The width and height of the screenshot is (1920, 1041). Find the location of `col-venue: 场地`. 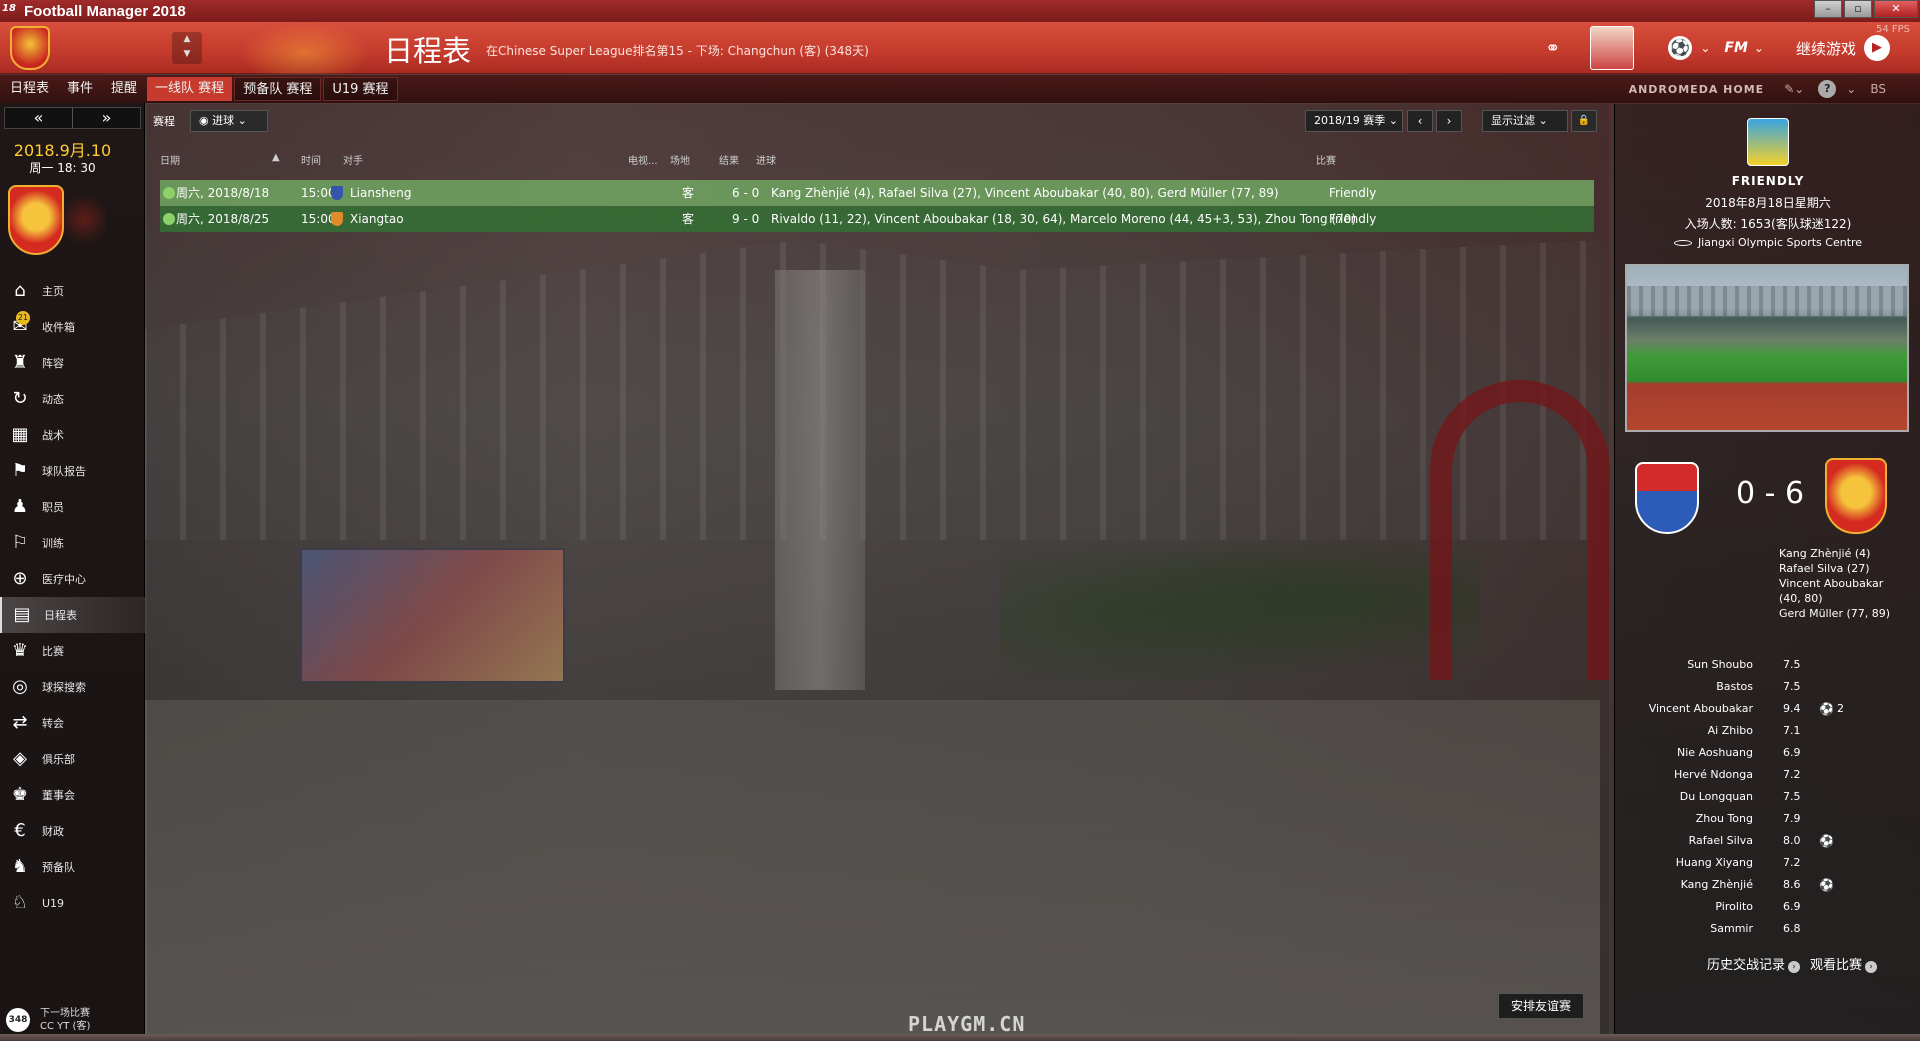

col-venue: 场地 is located at coordinates (680, 159).